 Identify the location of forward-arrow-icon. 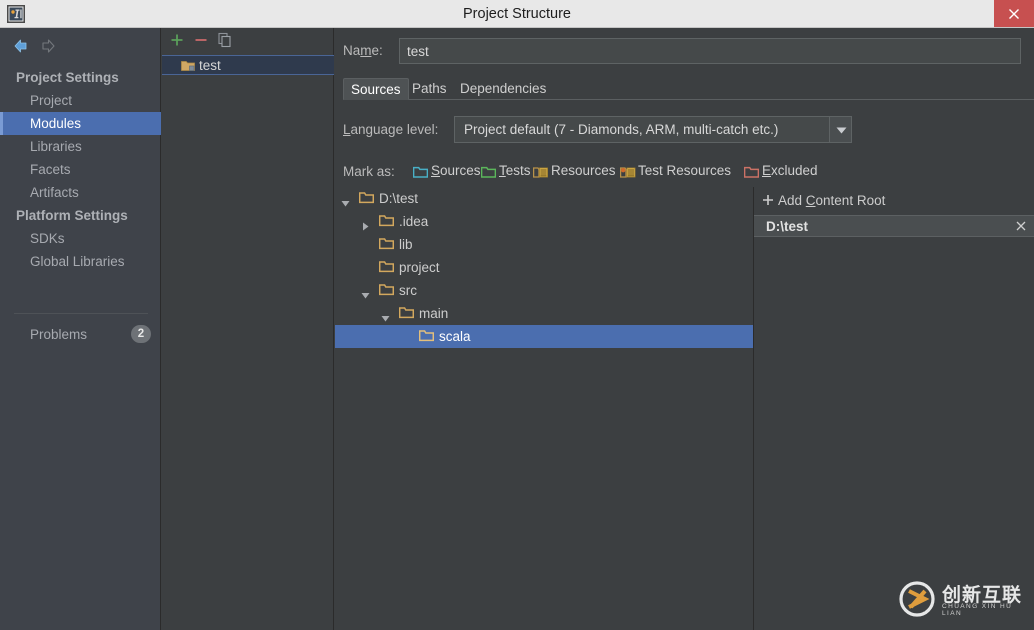
(48, 46).